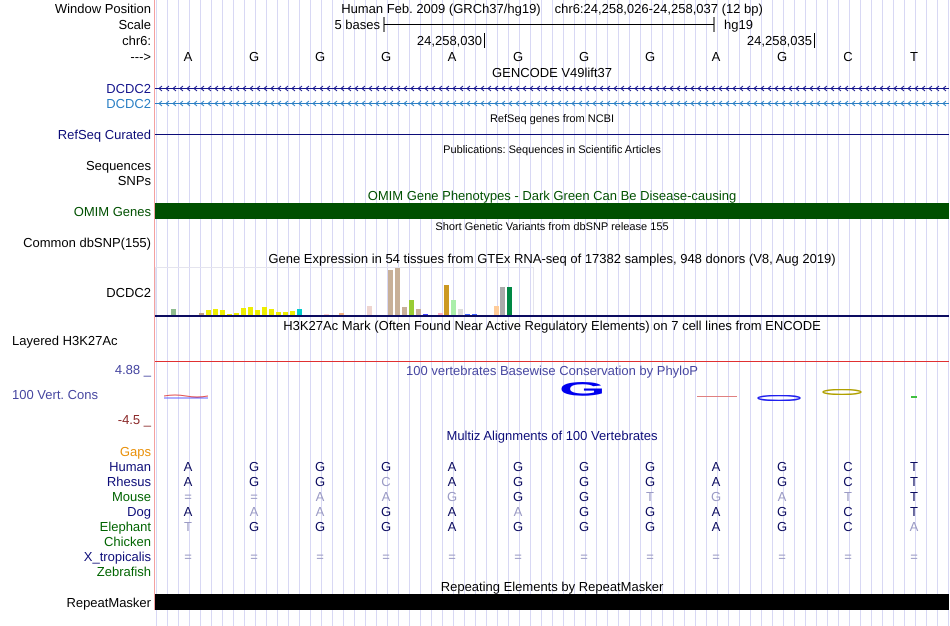 This screenshot has width=950, height=626. What do you see at coordinates (117, 556) in the screenshot?
I see `species-label: X_tropicalis` at bounding box center [117, 556].